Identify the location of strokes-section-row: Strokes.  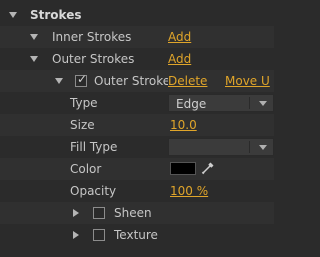
(137, 15).